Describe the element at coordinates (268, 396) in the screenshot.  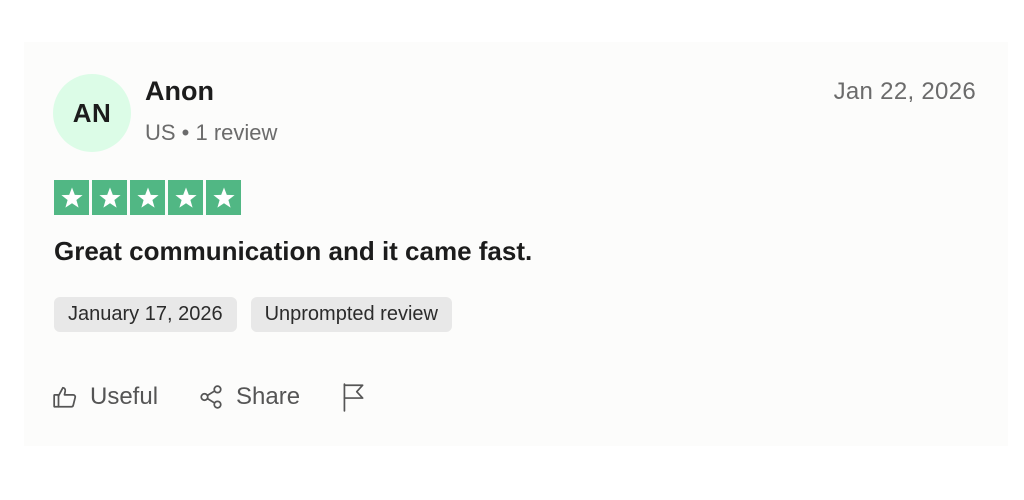
I see `share-label: Share` at that location.